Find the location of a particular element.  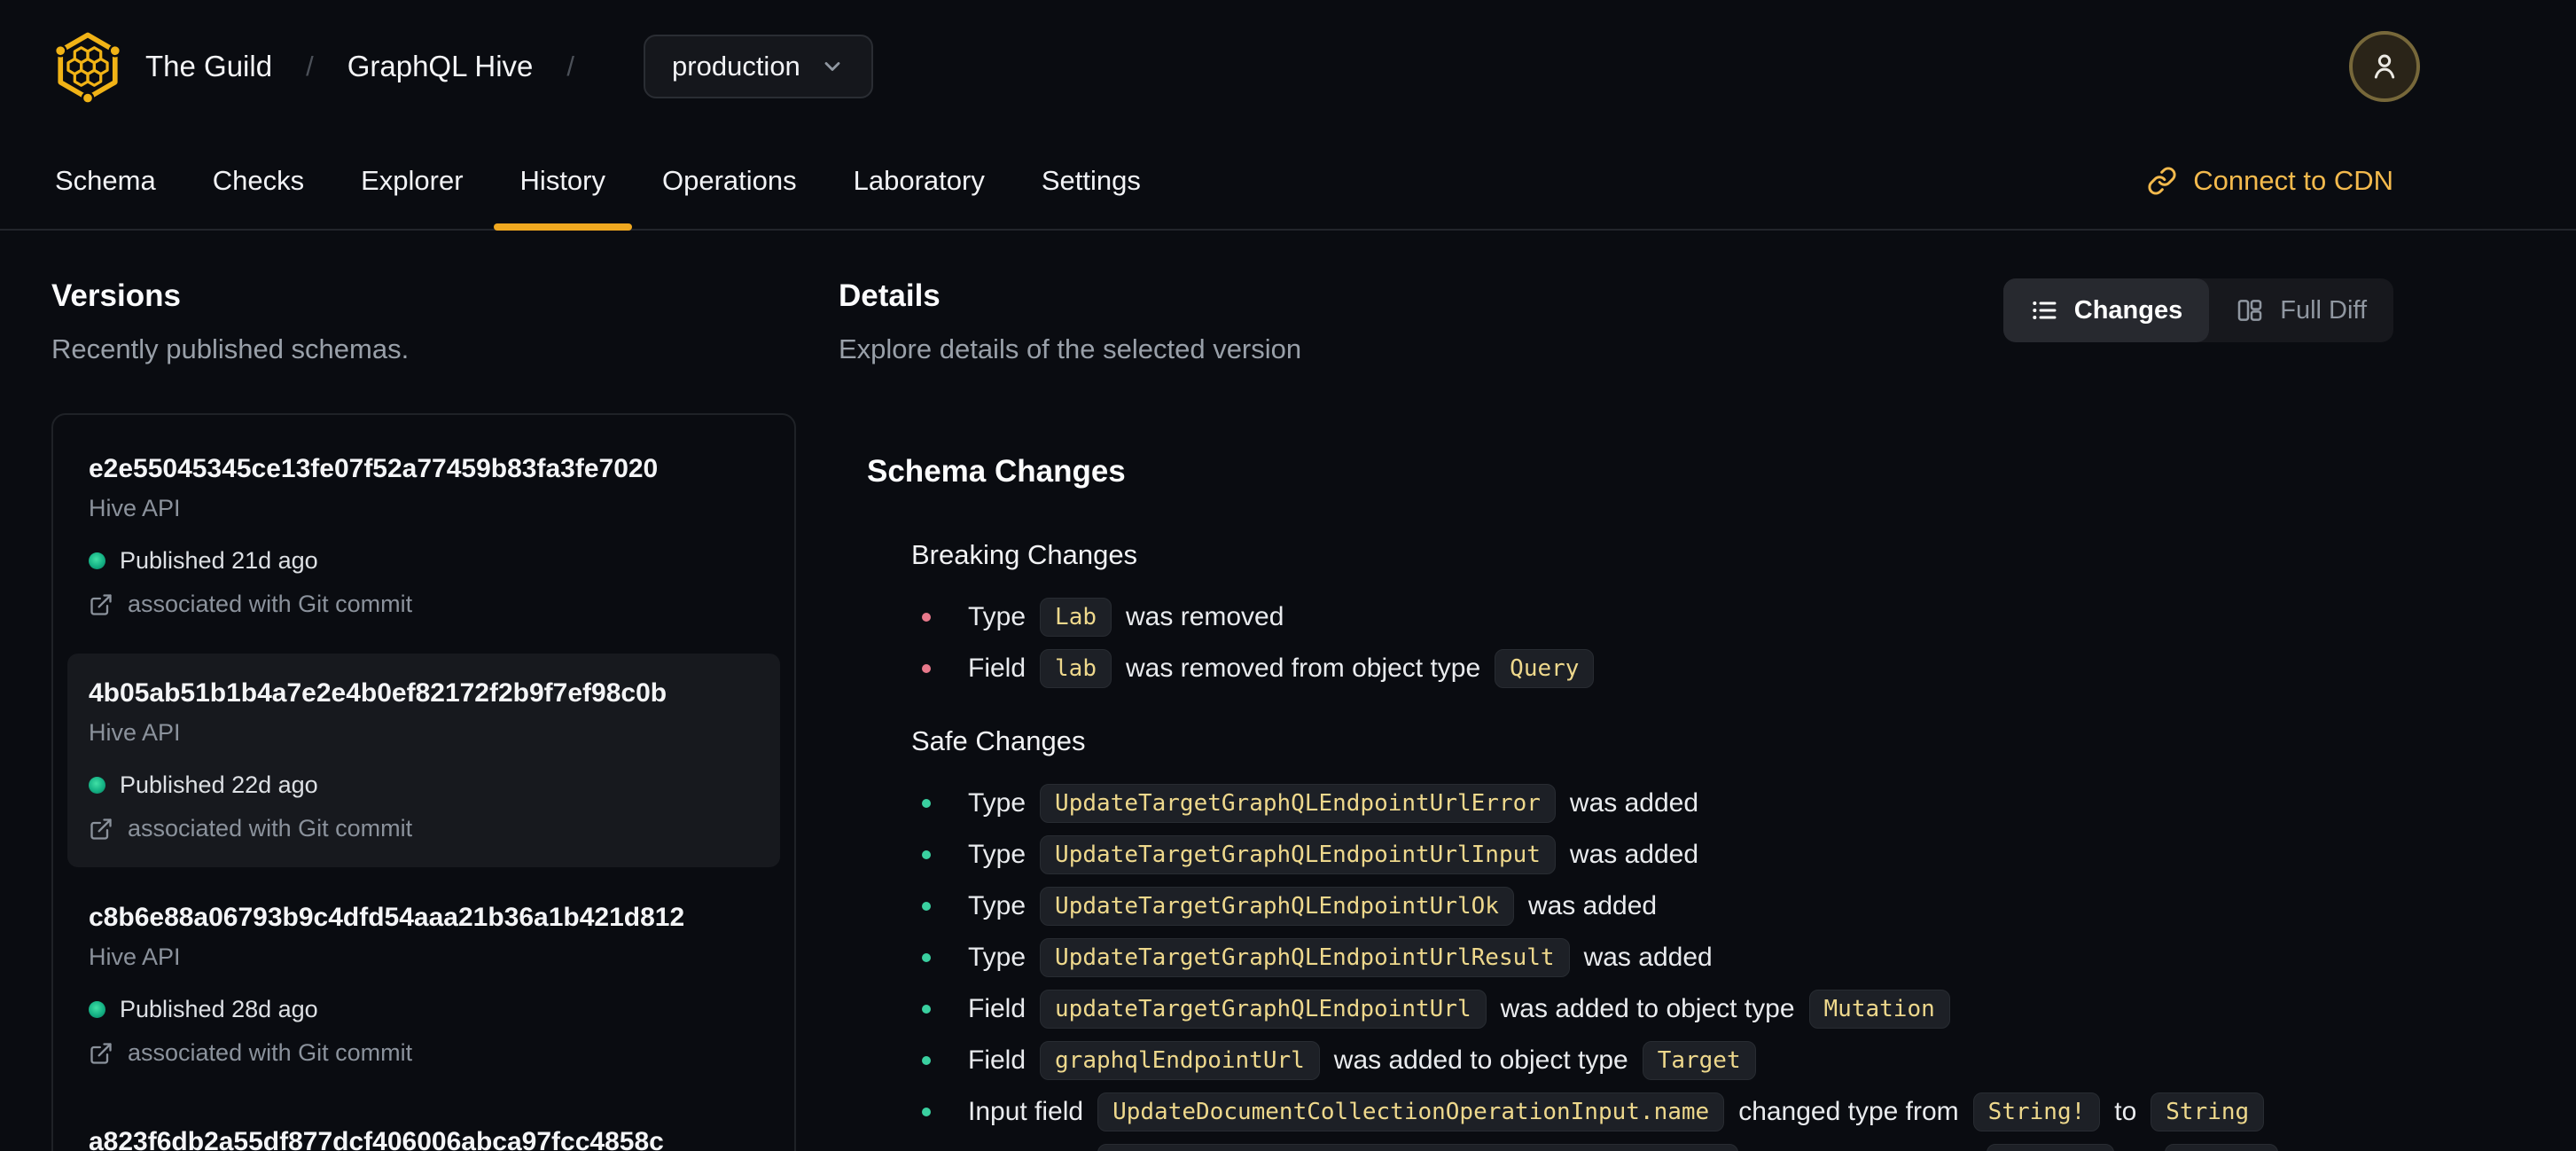

change-text: Input field is located at coordinates (1026, 1111).